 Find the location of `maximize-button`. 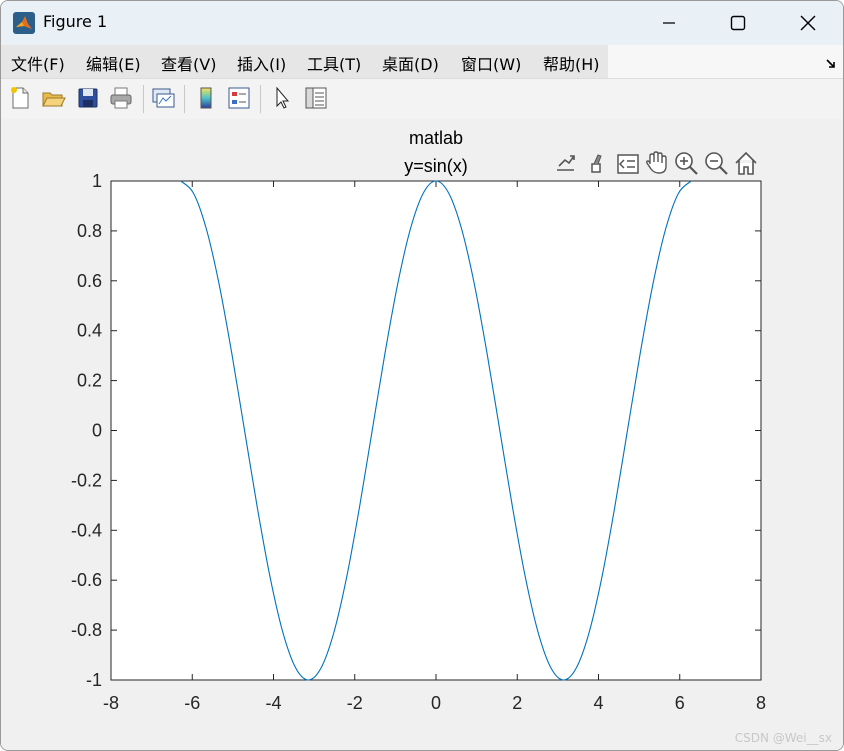

maximize-button is located at coordinates (738, 23).